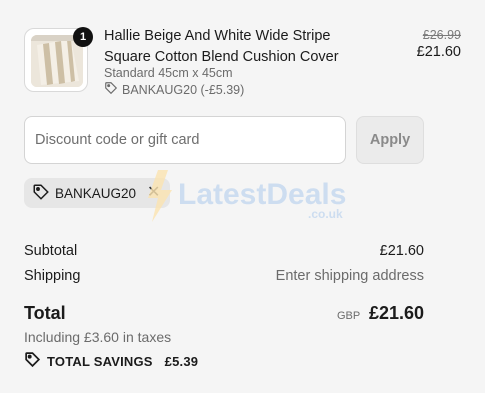  I want to click on shipping-value: Enter shipping address, so click(349, 276).